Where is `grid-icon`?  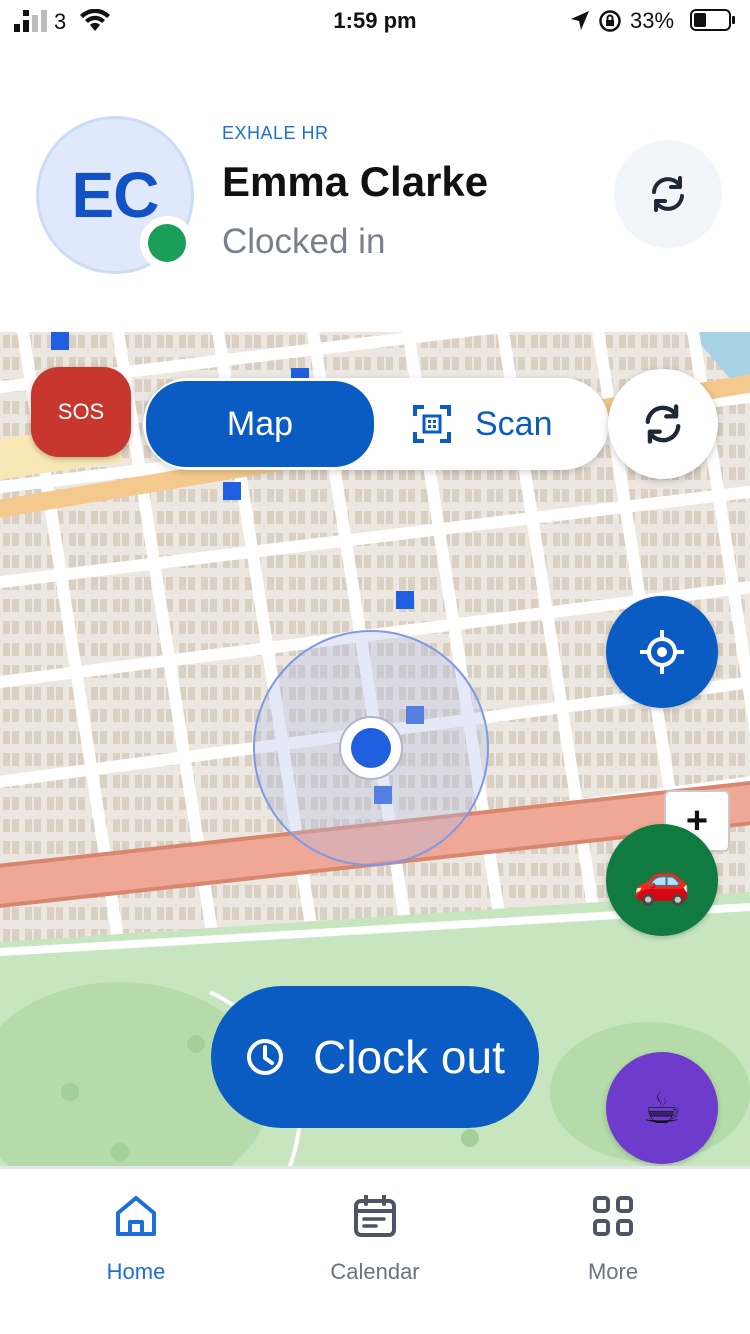
grid-icon is located at coordinates (613, 1216).